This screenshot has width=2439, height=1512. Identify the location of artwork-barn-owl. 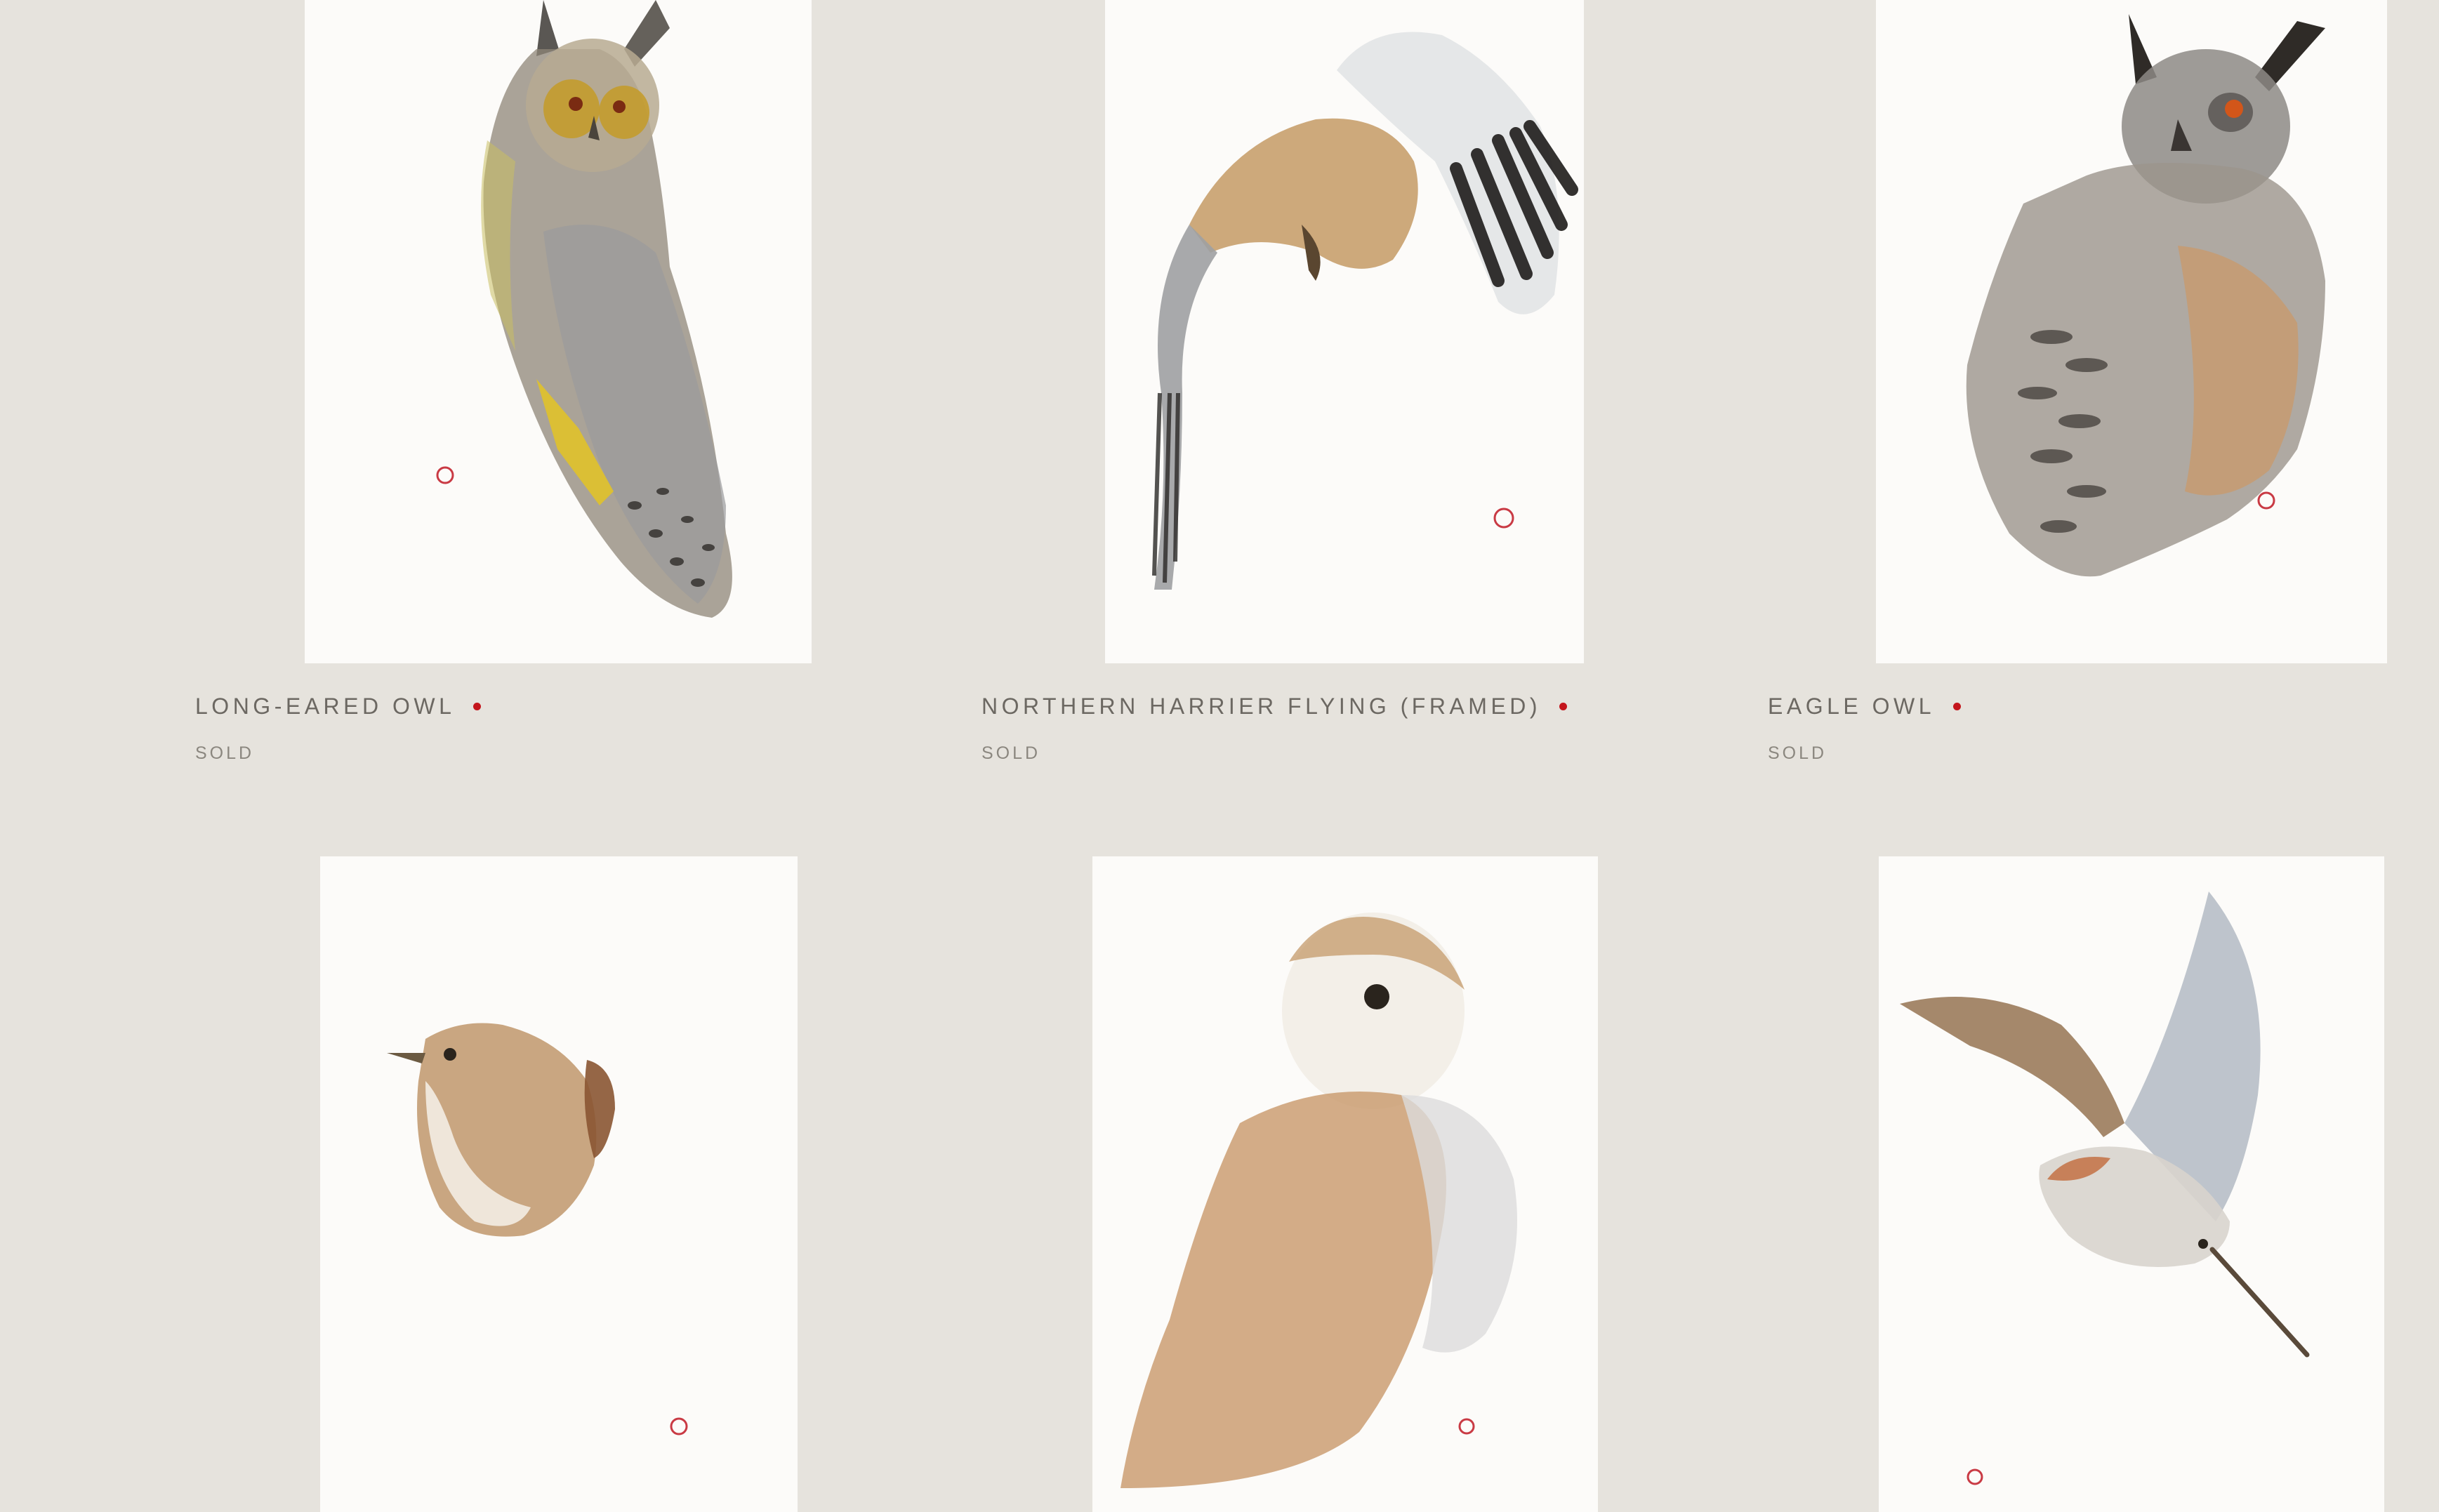
(1345, 1184).